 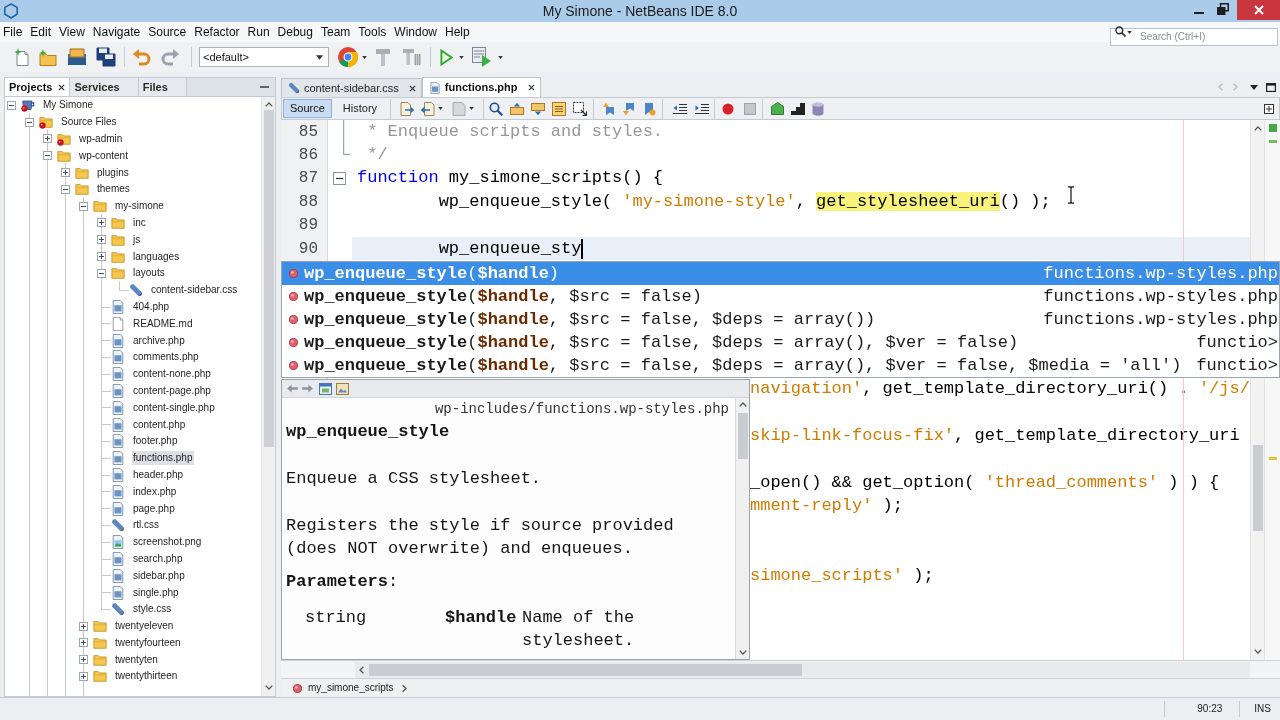 What do you see at coordinates (146, 525) in the screenshot?
I see `tree-item: rtl.css` at bounding box center [146, 525].